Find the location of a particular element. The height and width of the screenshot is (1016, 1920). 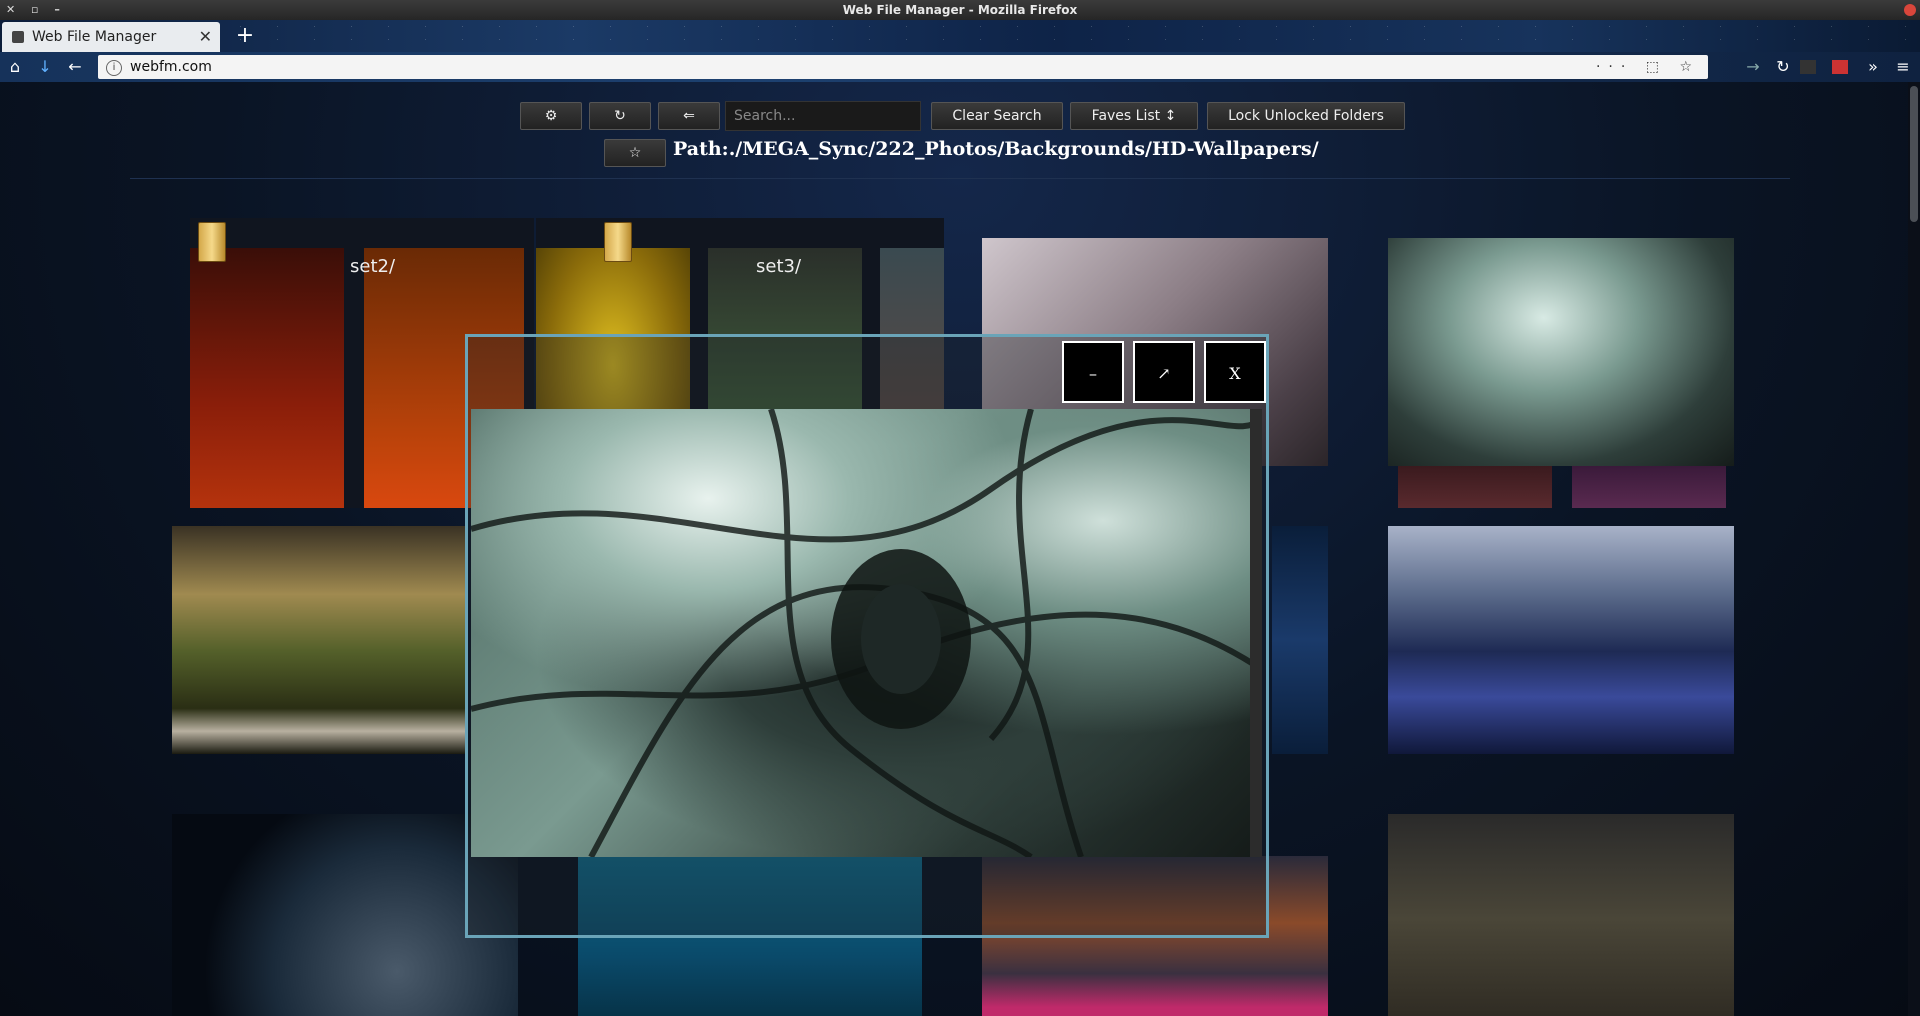

header-divider is located at coordinates (960, 178).